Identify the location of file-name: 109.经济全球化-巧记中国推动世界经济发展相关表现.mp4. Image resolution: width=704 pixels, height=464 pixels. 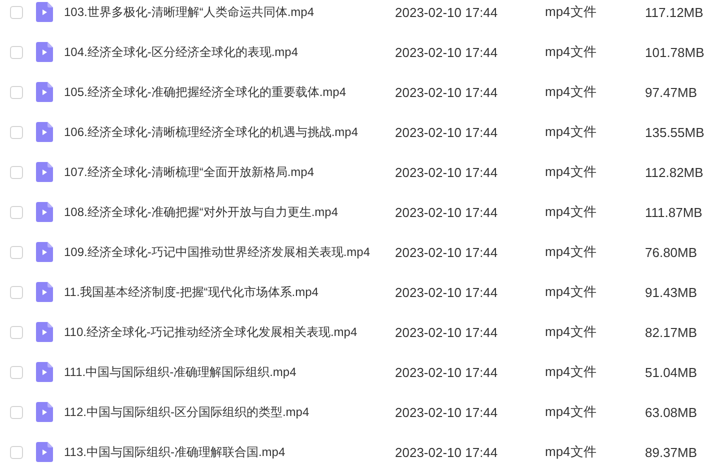
(229, 252).